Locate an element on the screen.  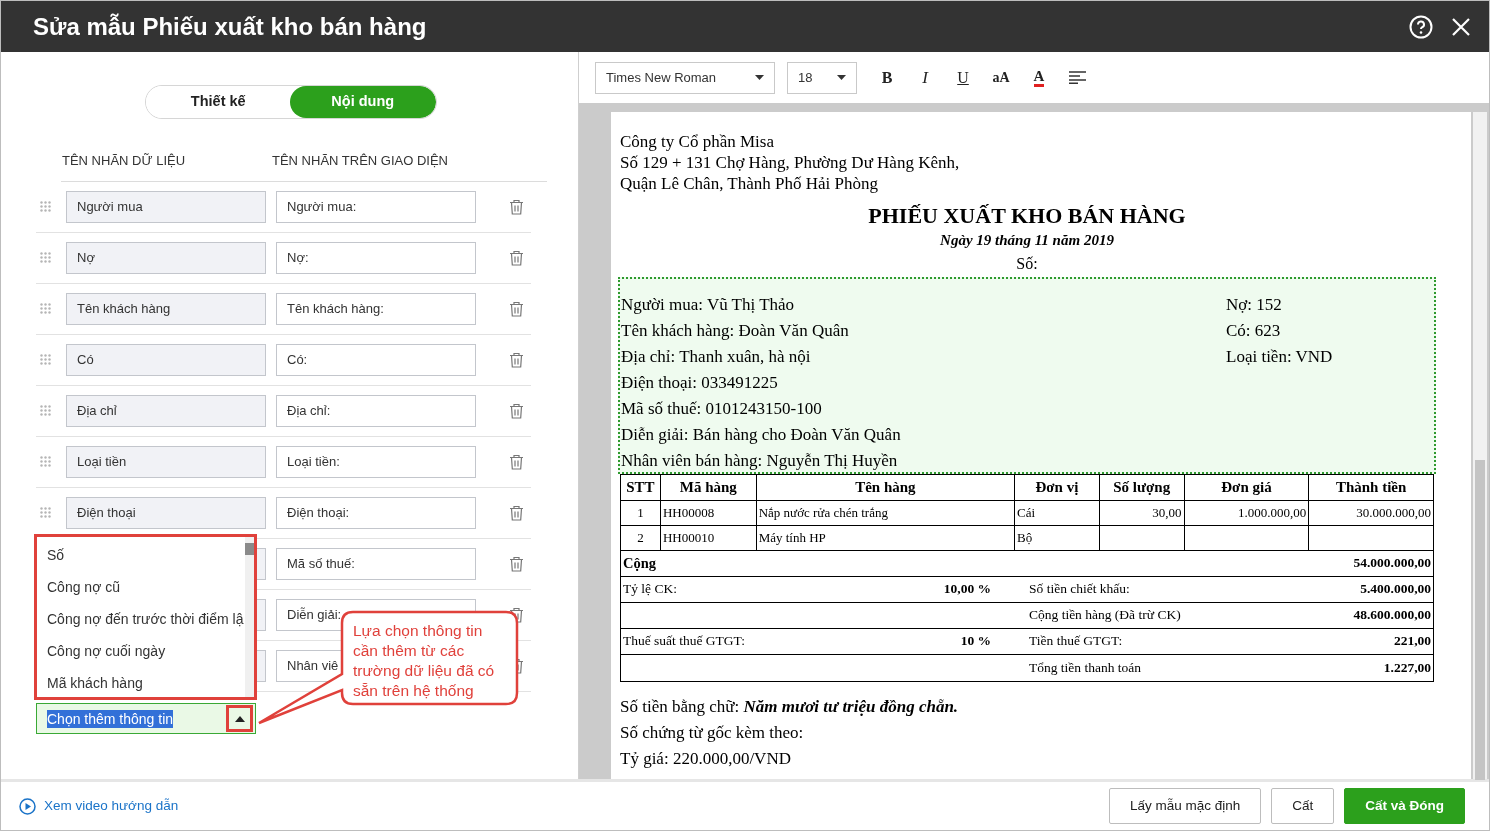
info-line: Nợ: 152 is located at coordinates (1254, 305).